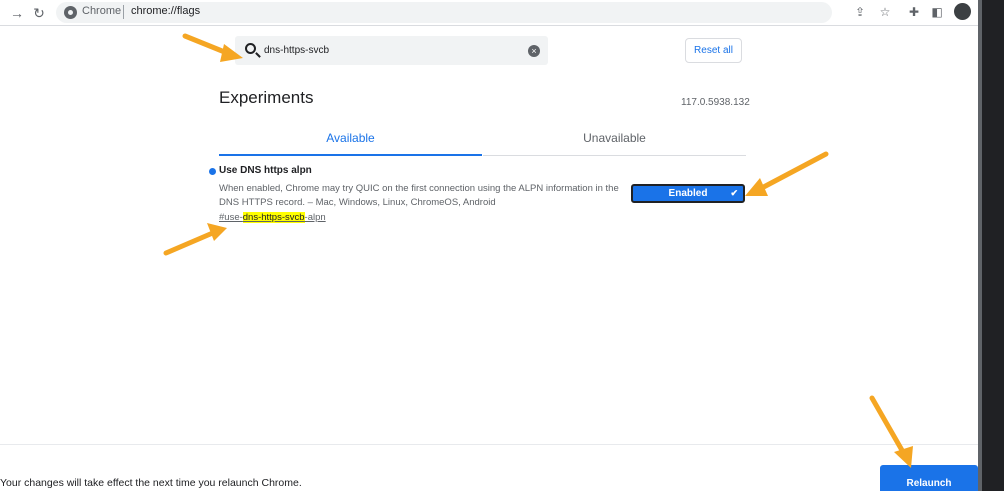 This screenshot has height=491, width=1004. I want to click on chevron-down-icon: ✔, so click(734, 193).